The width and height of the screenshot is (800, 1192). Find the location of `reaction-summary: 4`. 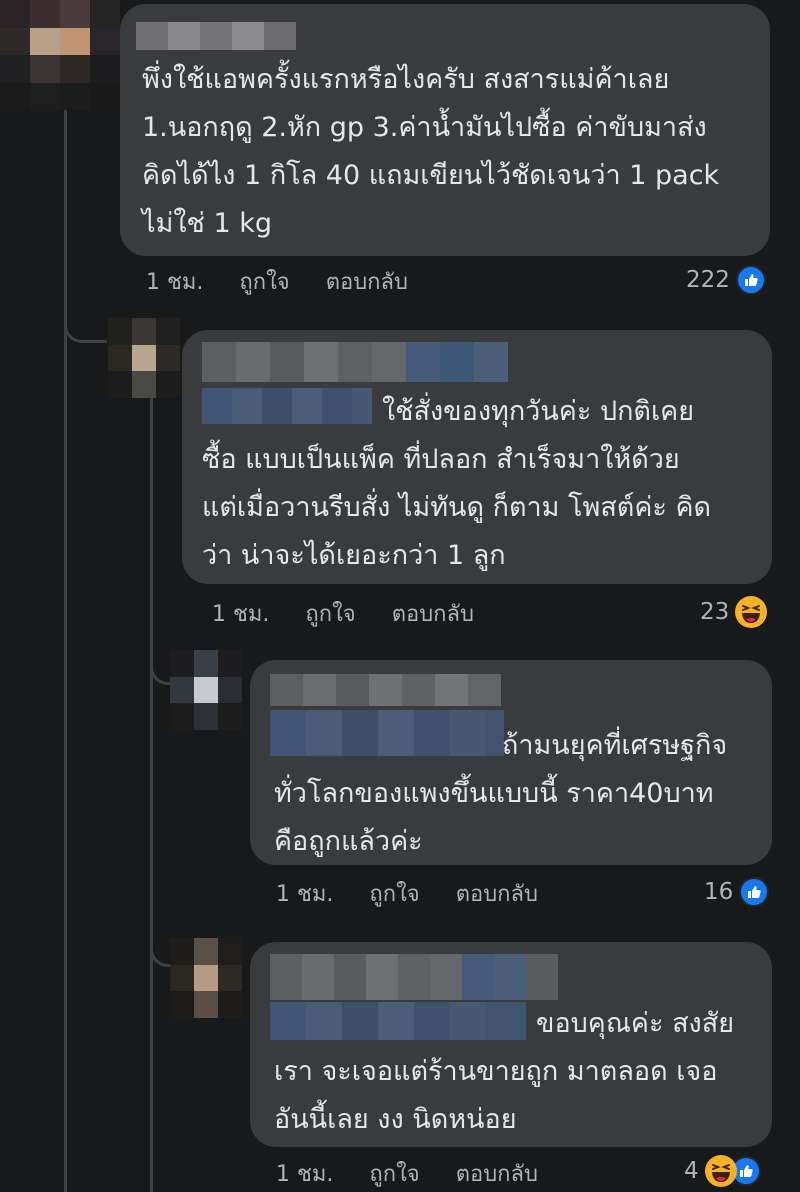

reaction-summary: 4 is located at coordinates (722, 1171).